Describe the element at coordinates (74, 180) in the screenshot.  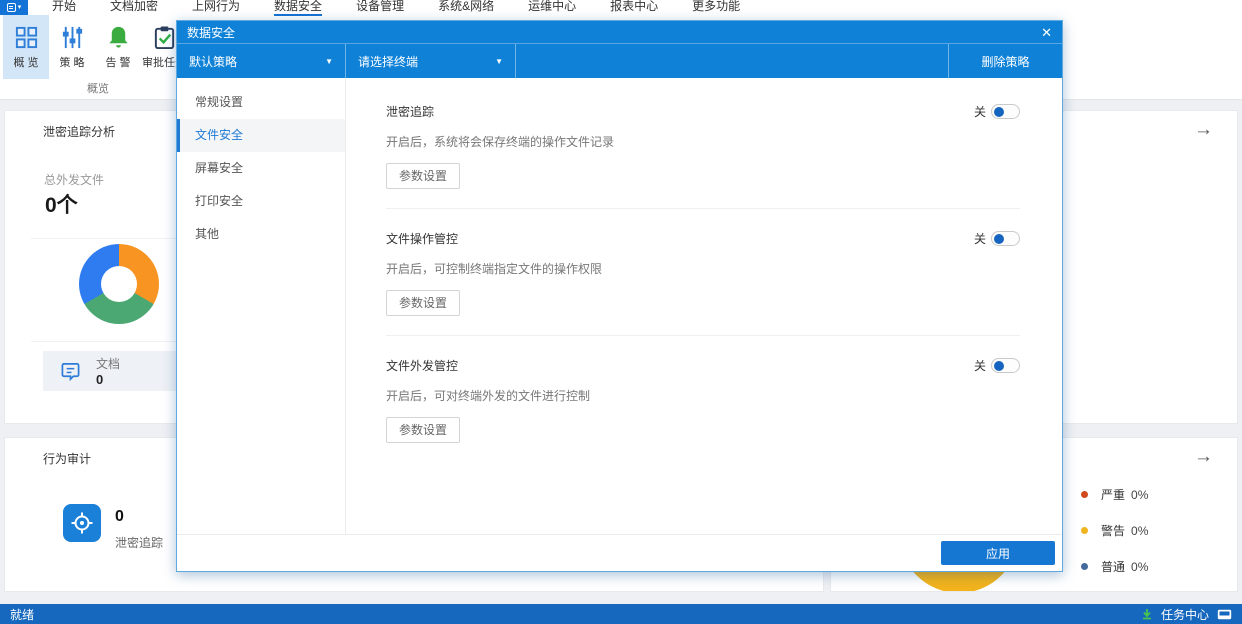
I see `outgoing-files-label: 总外发文件` at that location.